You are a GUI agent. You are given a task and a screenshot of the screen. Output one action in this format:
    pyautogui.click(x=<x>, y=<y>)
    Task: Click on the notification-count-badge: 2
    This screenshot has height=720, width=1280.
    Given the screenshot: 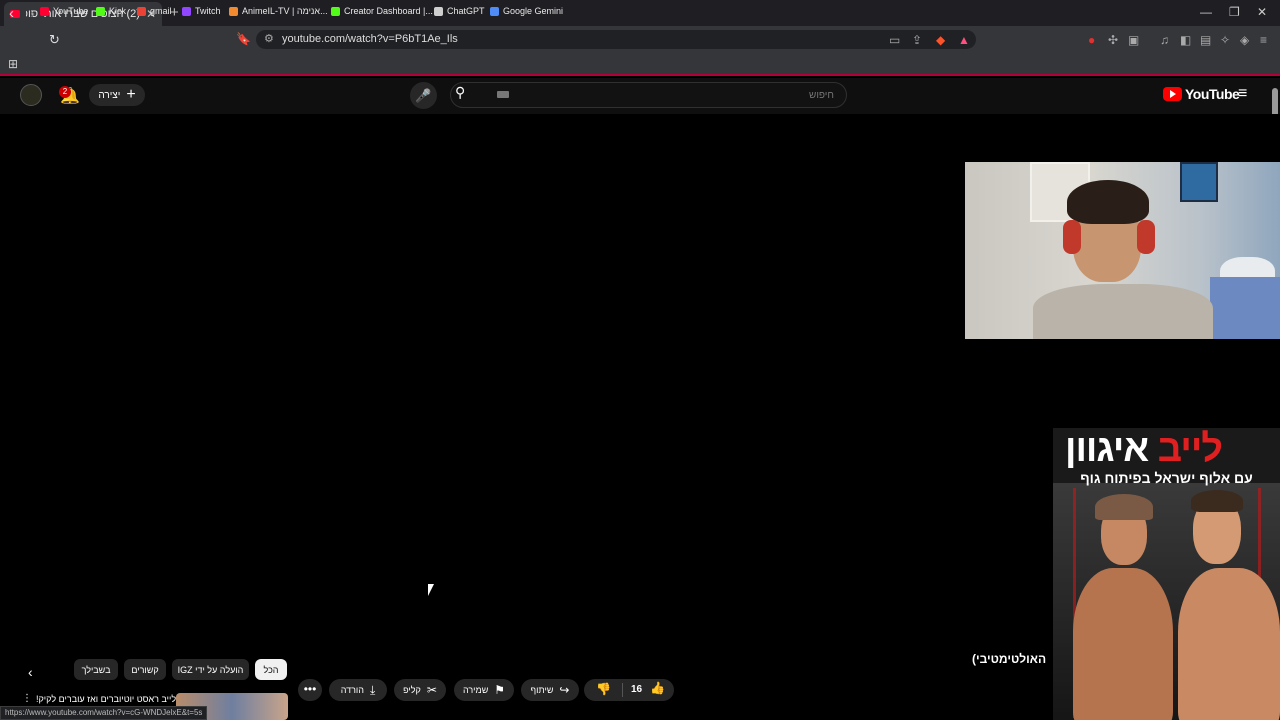 What is the action you would take?
    pyautogui.click(x=65, y=92)
    